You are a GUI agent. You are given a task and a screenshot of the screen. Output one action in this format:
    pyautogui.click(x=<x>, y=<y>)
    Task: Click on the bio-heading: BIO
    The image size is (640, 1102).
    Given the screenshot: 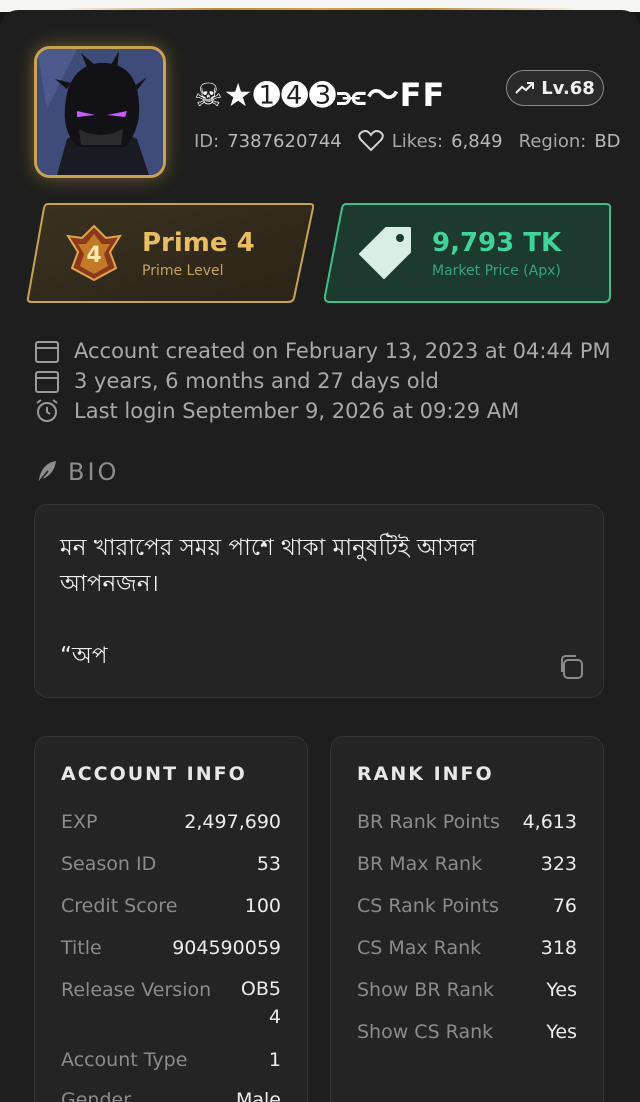 What is the action you would take?
    pyautogui.click(x=76, y=472)
    